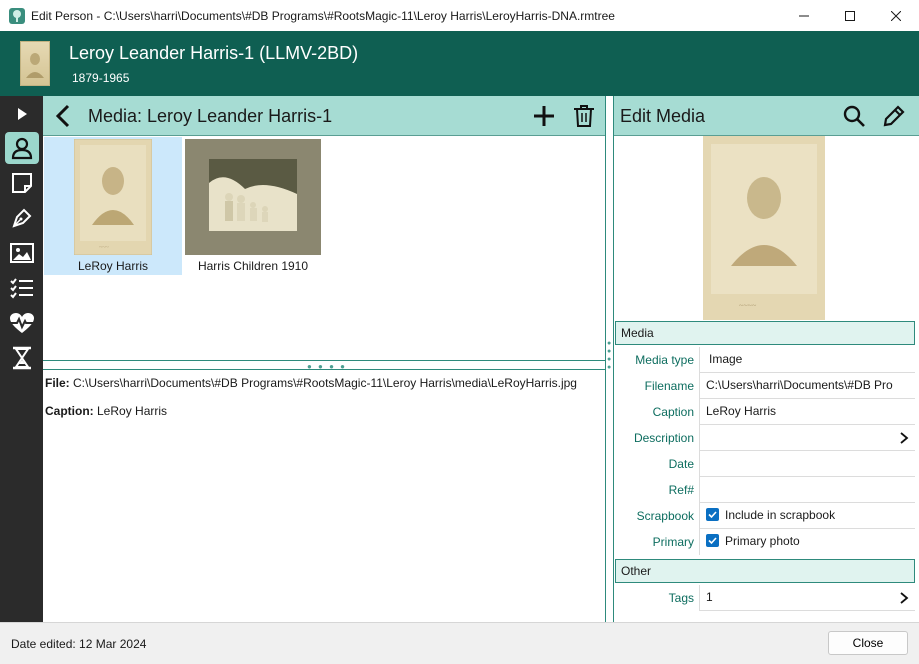  Describe the element at coordinates (214, 53) in the screenshot. I see `person-name: Leroy Leander Harris-1 (LLMV-2BD)` at that location.